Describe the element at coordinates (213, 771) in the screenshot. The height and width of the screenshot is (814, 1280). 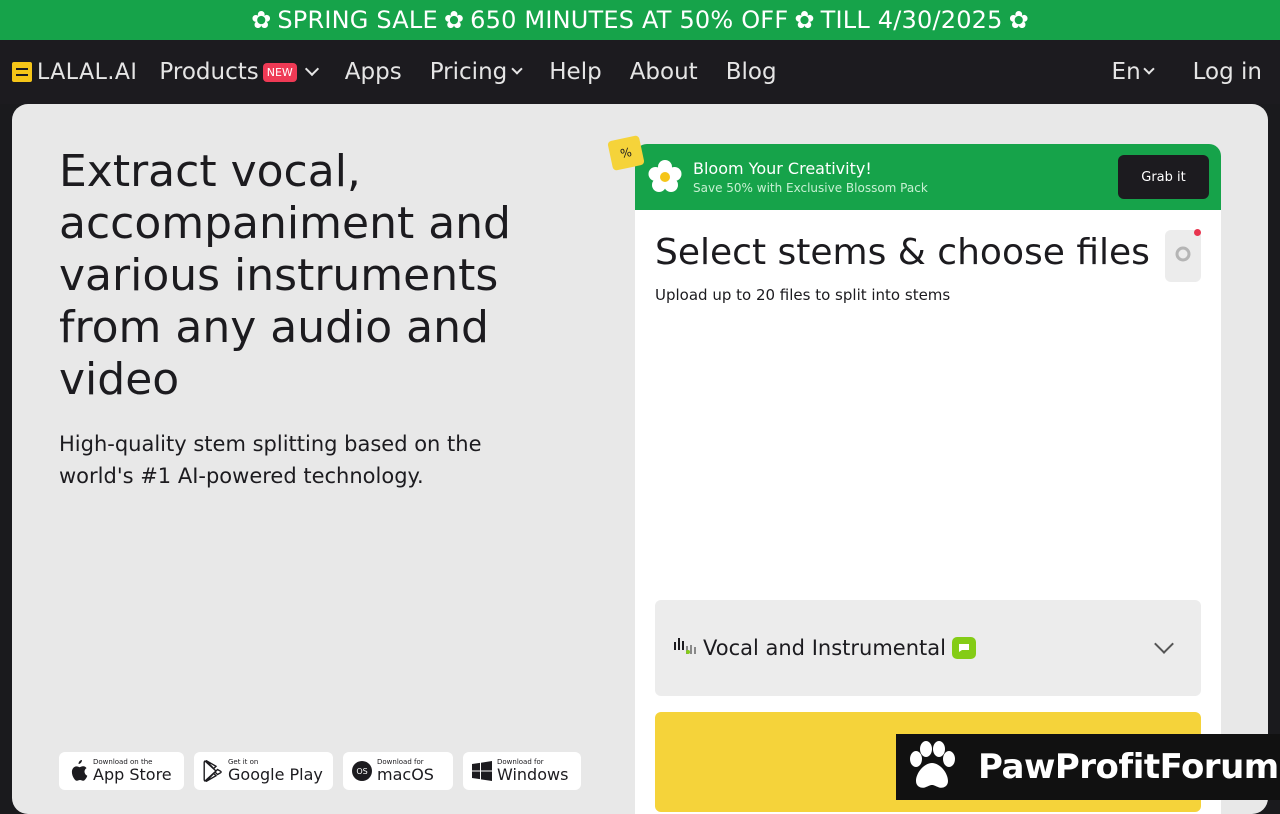
I see `google-play-icon` at that location.